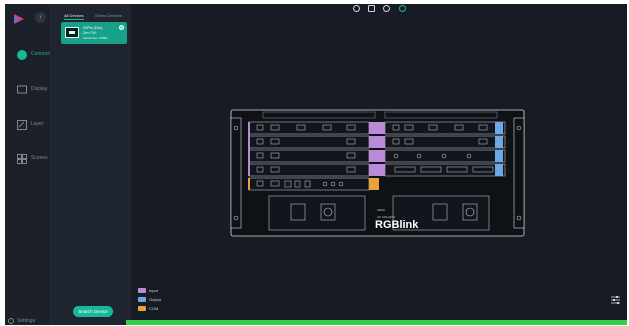 This screenshot has width=629, height=326. What do you see at coordinates (39, 158) in the screenshot?
I see `sidebar-item-label: Scenes` at bounding box center [39, 158].